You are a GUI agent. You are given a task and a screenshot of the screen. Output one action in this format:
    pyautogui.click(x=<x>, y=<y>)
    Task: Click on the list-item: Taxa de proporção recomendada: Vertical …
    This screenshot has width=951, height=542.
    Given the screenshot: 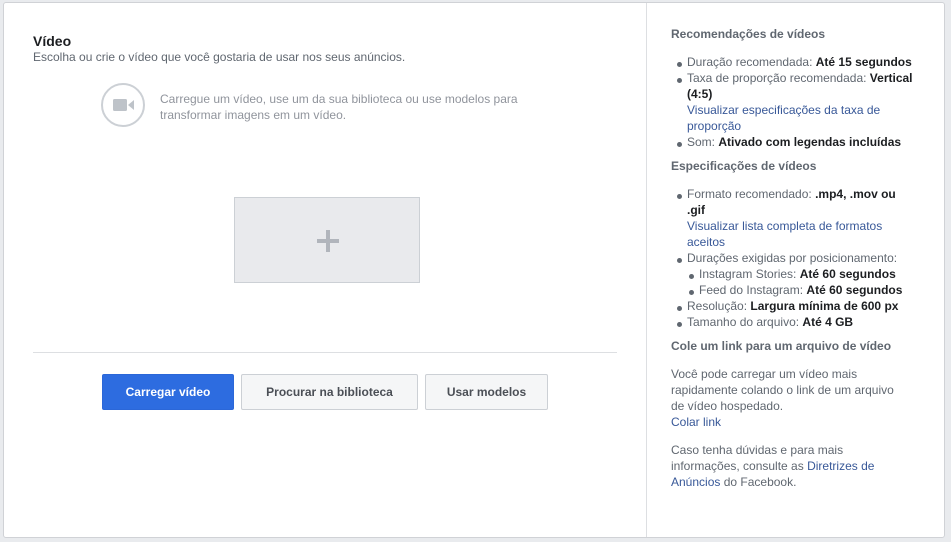 What is the action you would take?
    pyautogui.click(x=792, y=102)
    